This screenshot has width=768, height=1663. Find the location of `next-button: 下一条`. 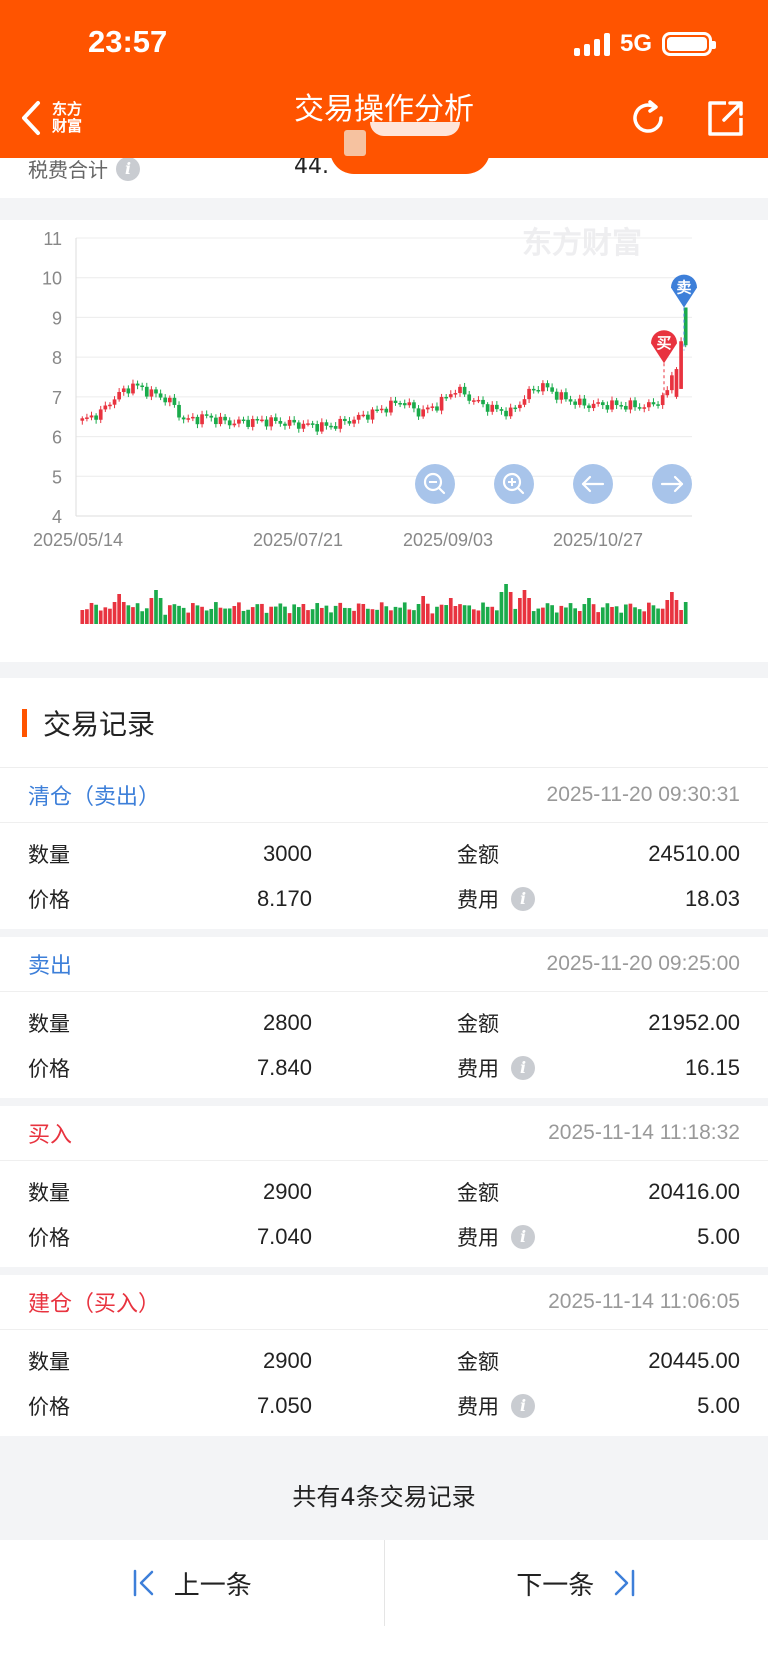

next-button: 下一条 is located at coordinates (576, 1583).